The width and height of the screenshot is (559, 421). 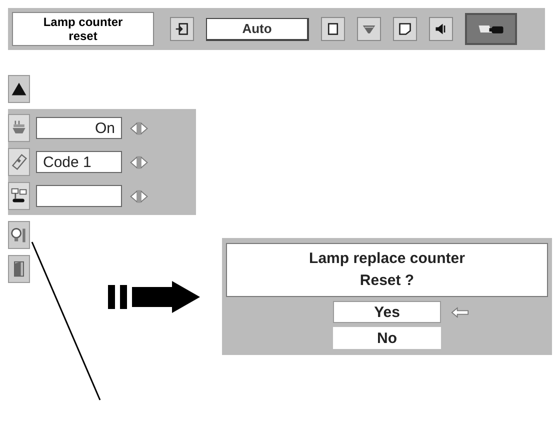 I want to click on square-icon, so click(x=333, y=29).